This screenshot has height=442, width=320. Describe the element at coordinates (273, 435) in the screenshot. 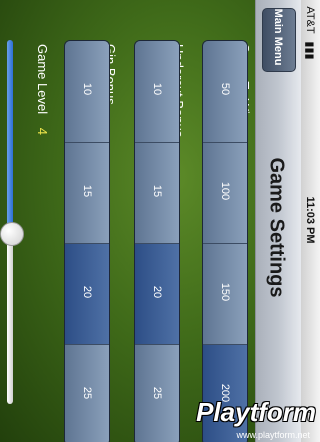

I see `watermark-url: www.playtform.net` at that location.